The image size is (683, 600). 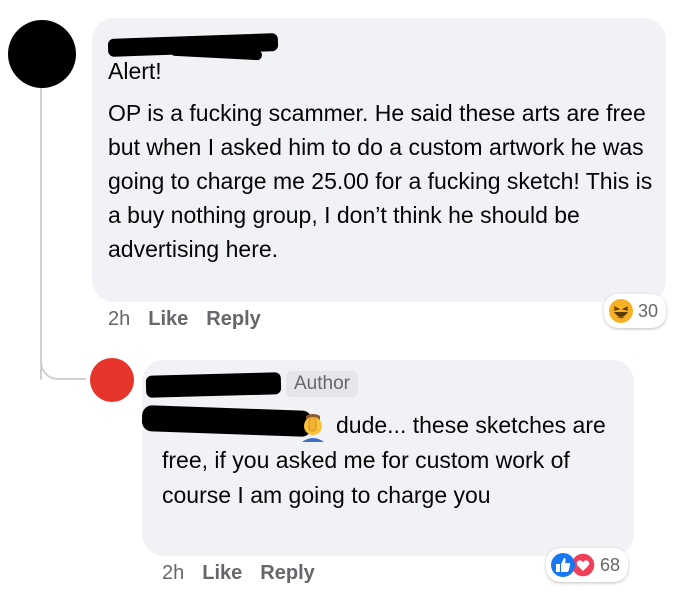 What do you see at coordinates (610, 564) in the screenshot?
I see `reply-reaction-count: 68` at bounding box center [610, 564].